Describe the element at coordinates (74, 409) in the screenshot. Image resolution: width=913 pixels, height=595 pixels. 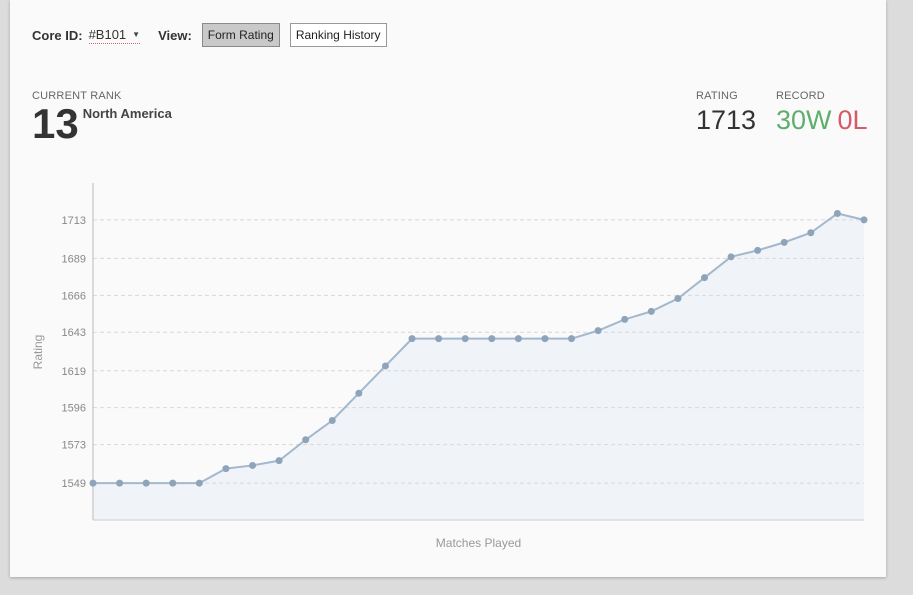
I see `y-tick-label: 1596` at that location.